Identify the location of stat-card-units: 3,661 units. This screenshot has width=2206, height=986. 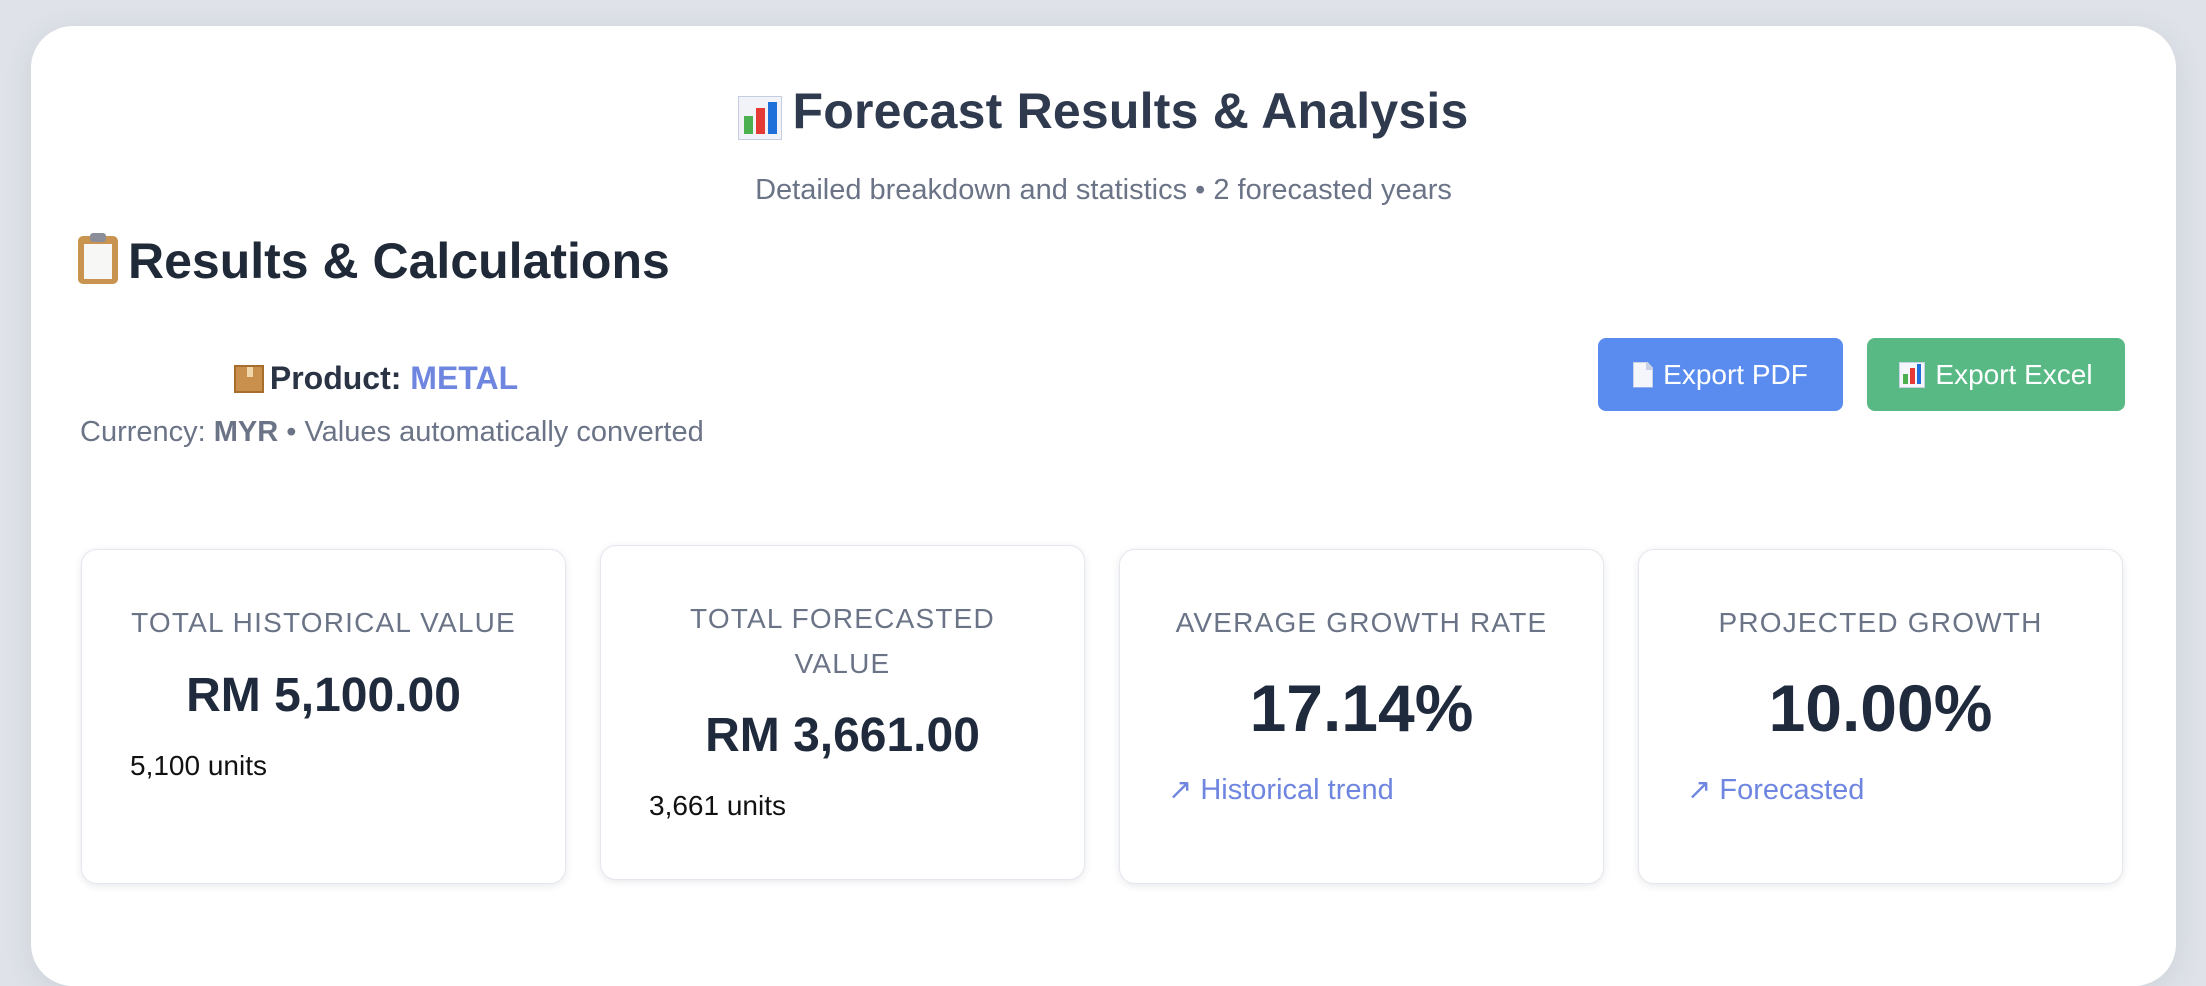
(717, 805).